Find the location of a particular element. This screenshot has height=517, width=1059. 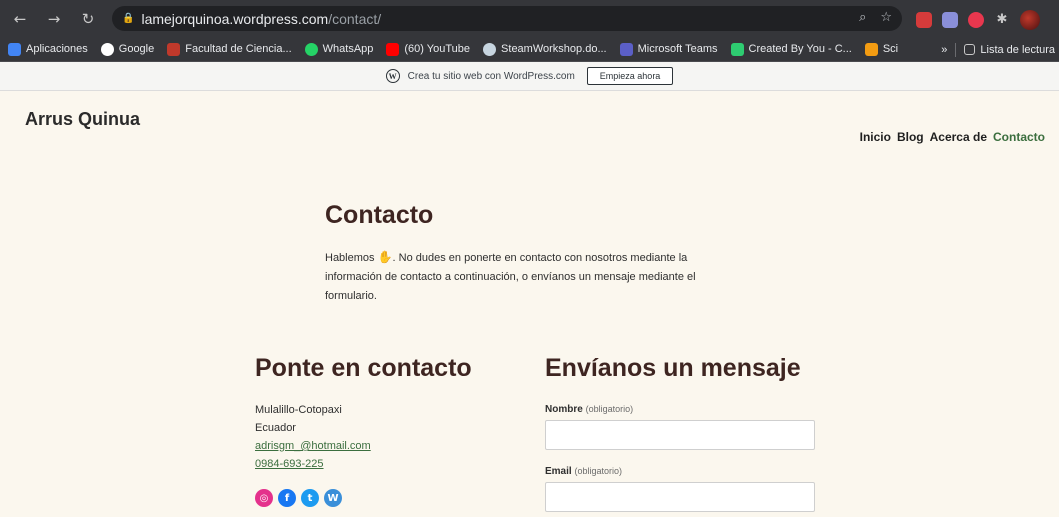

nav-item-contacto: Contacto is located at coordinates (1019, 137).